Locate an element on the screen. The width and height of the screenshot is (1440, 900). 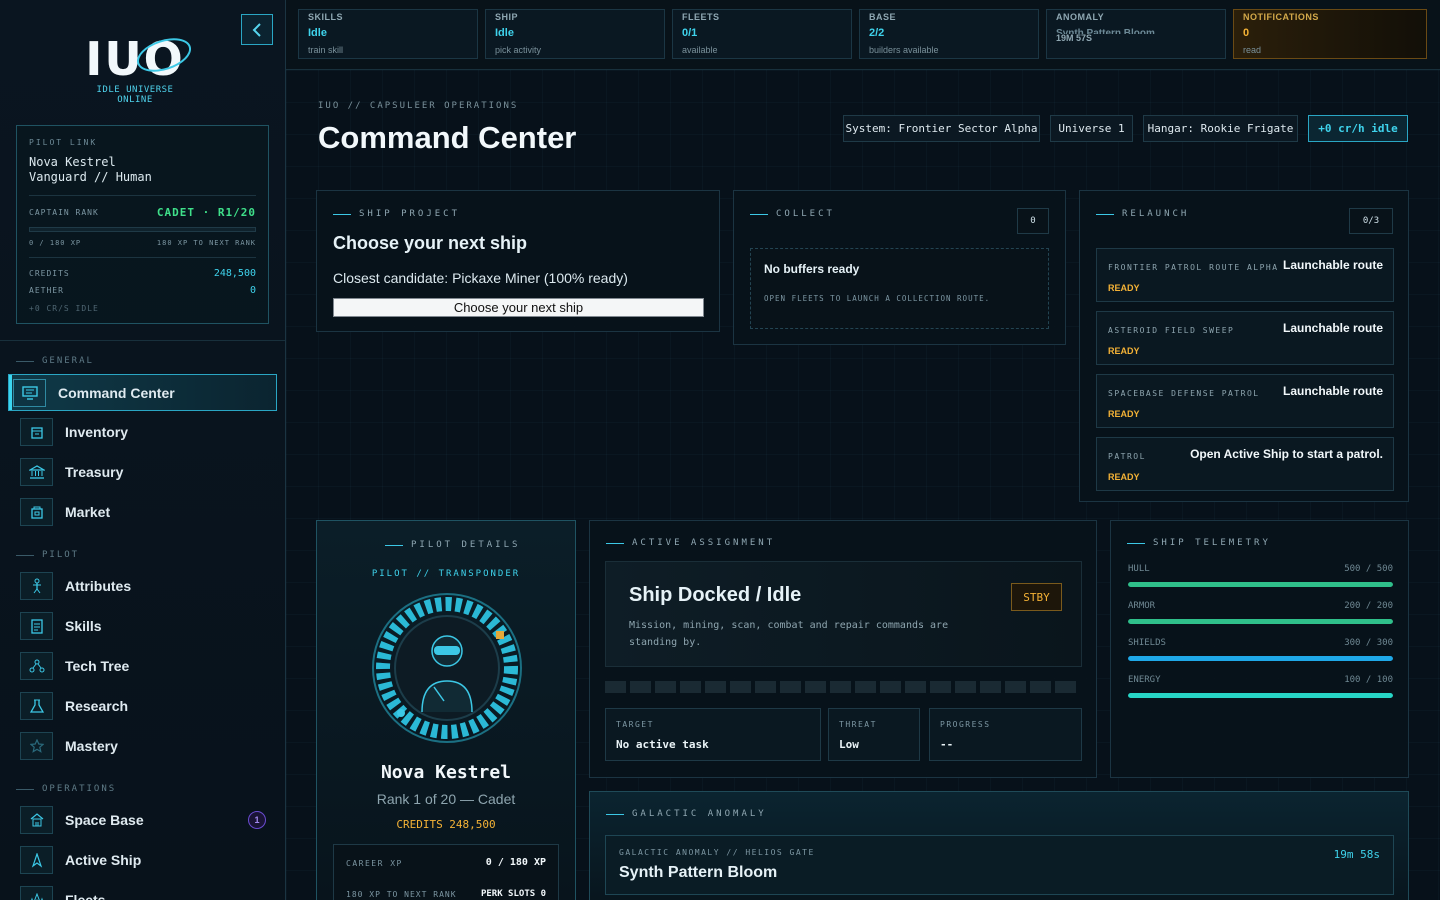
box-icon is located at coordinates (36, 432).